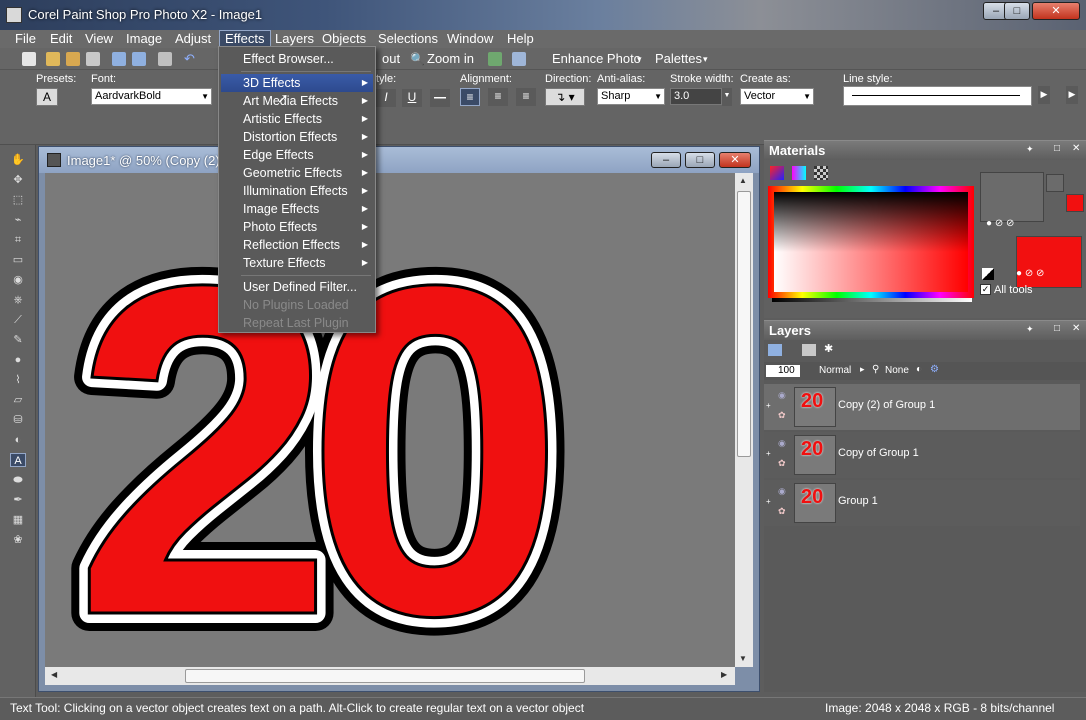 The height and width of the screenshot is (720, 1086). What do you see at coordinates (922, 503) in the screenshot?
I see `layer-row: ◉ ✿ + 20 Group 1` at bounding box center [922, 503].